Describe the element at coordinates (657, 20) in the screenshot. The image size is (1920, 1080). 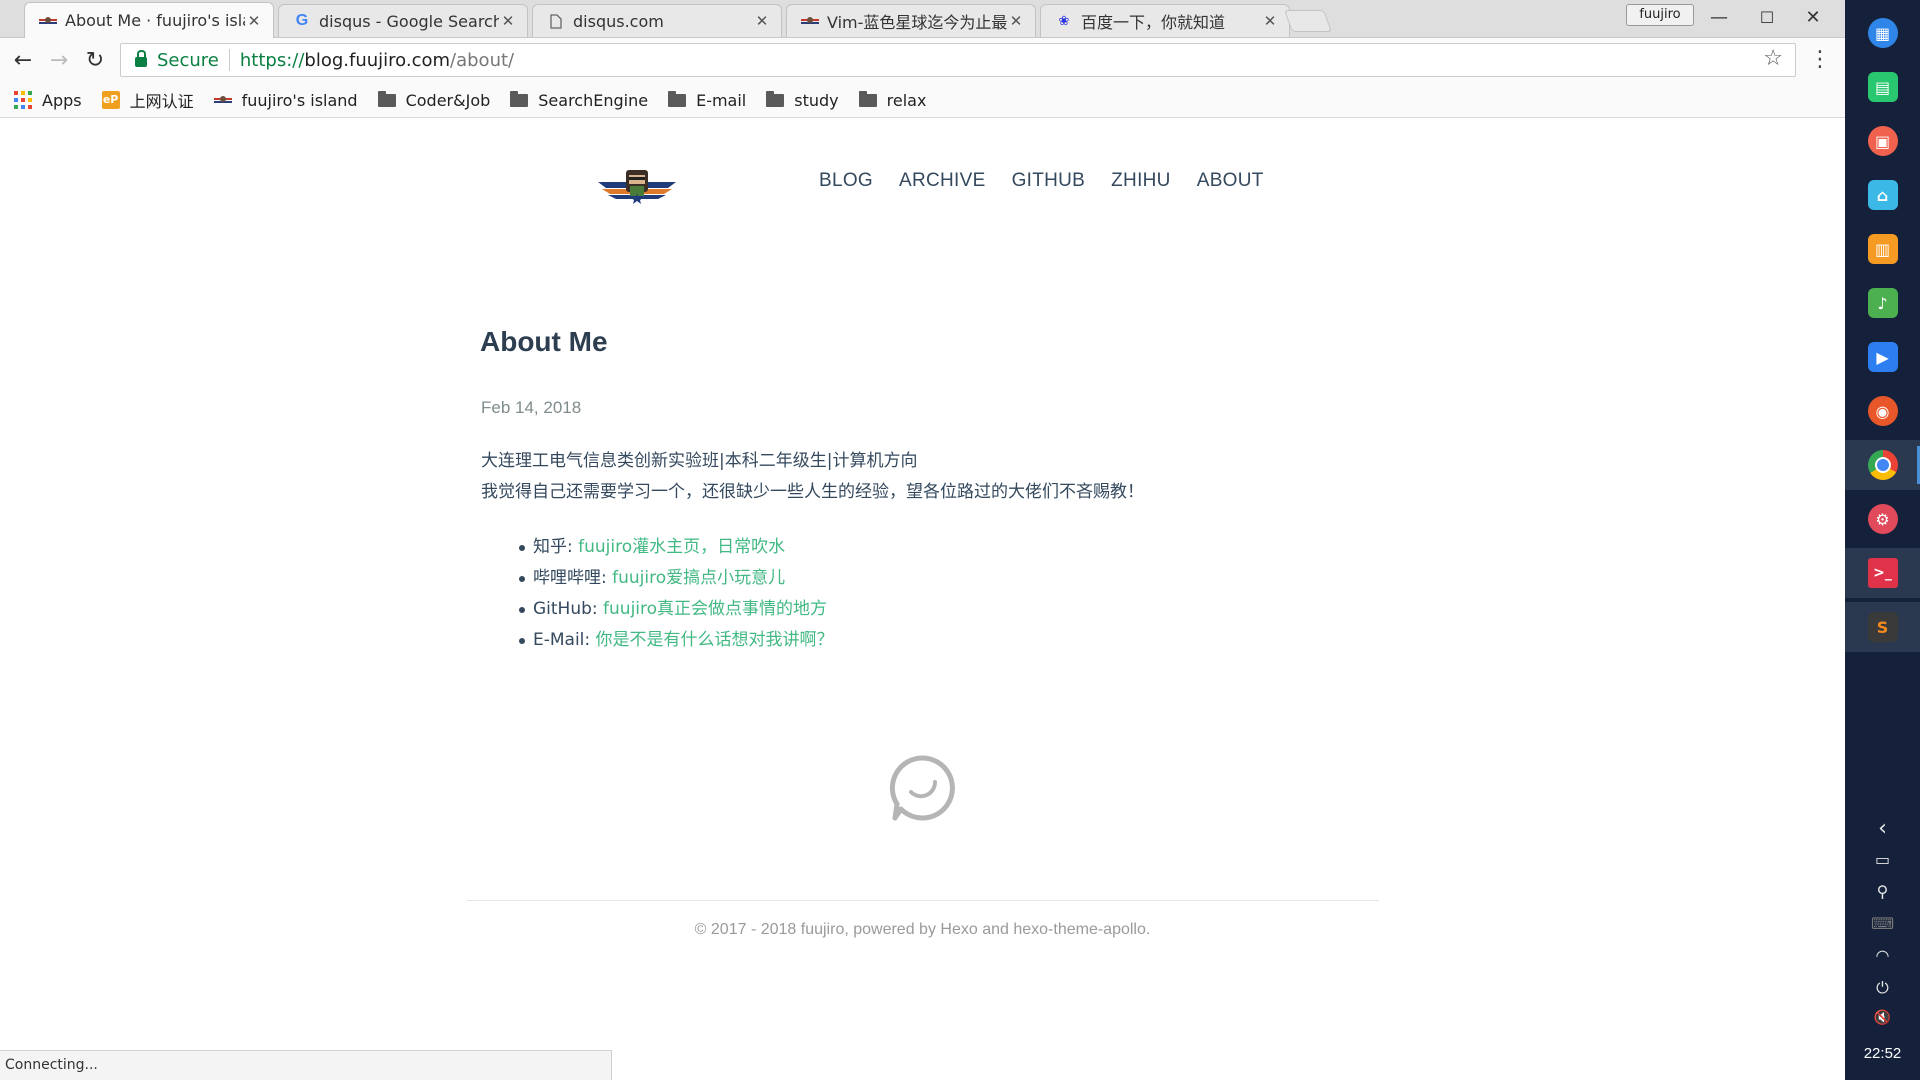
I see `tab-disqus-com: disqus.com ✕` at that location.